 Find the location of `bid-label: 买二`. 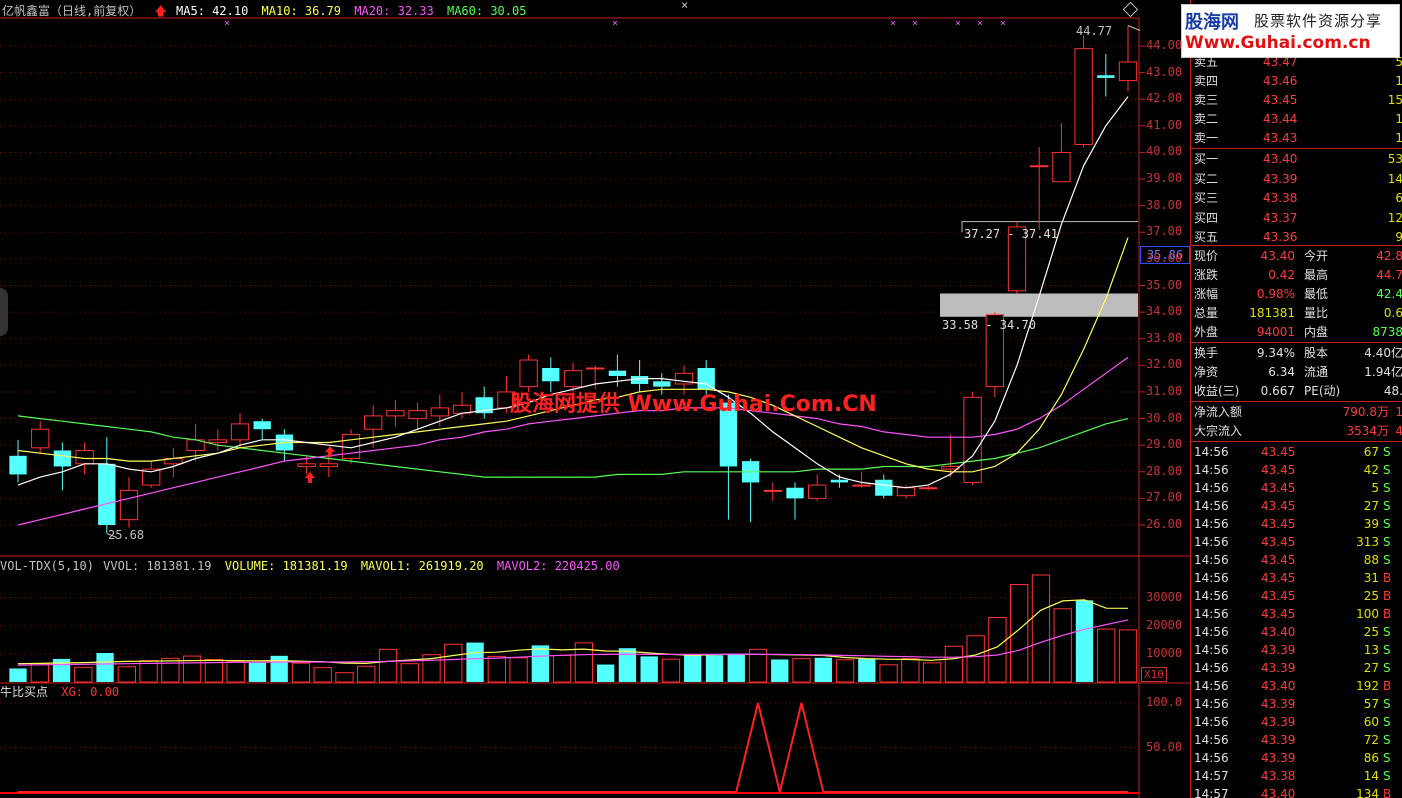

bid-label: 买二 is located at coordinates (1206, 178).